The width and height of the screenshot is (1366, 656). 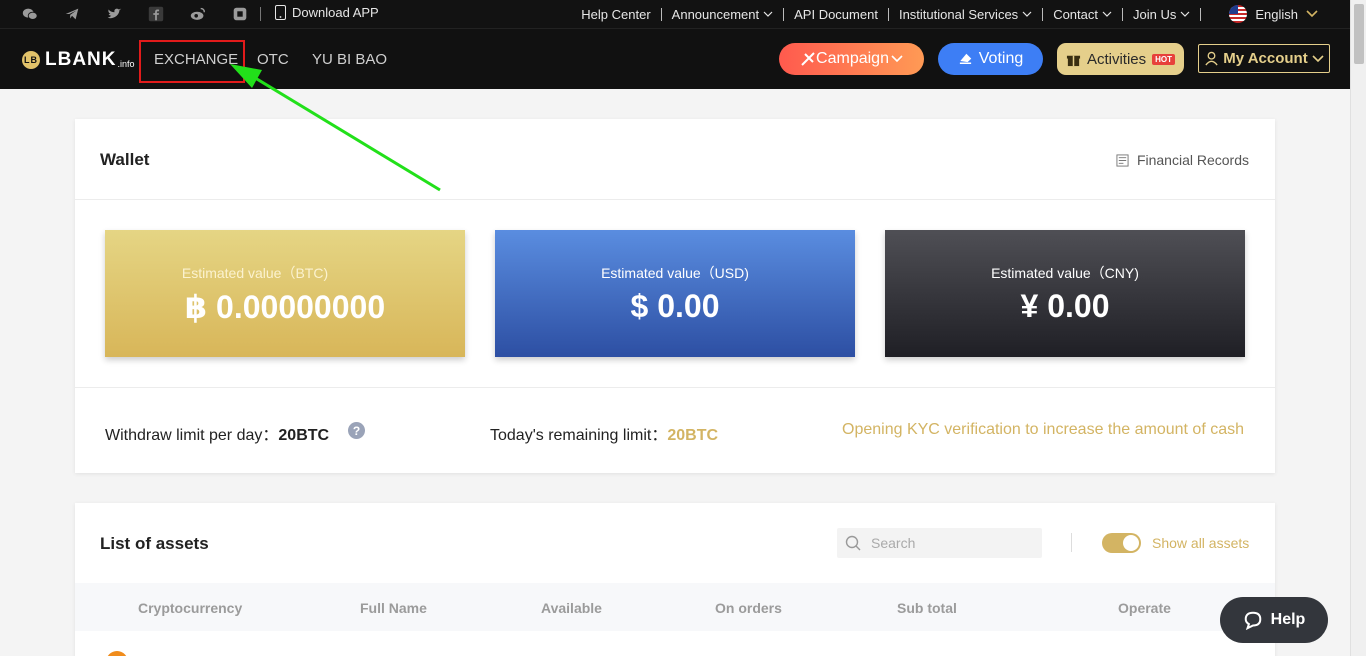 What do you see at coordinates (356, 430) in the screenshot?
I see `help-question-icon: ?` at bounding box center [356, 430].